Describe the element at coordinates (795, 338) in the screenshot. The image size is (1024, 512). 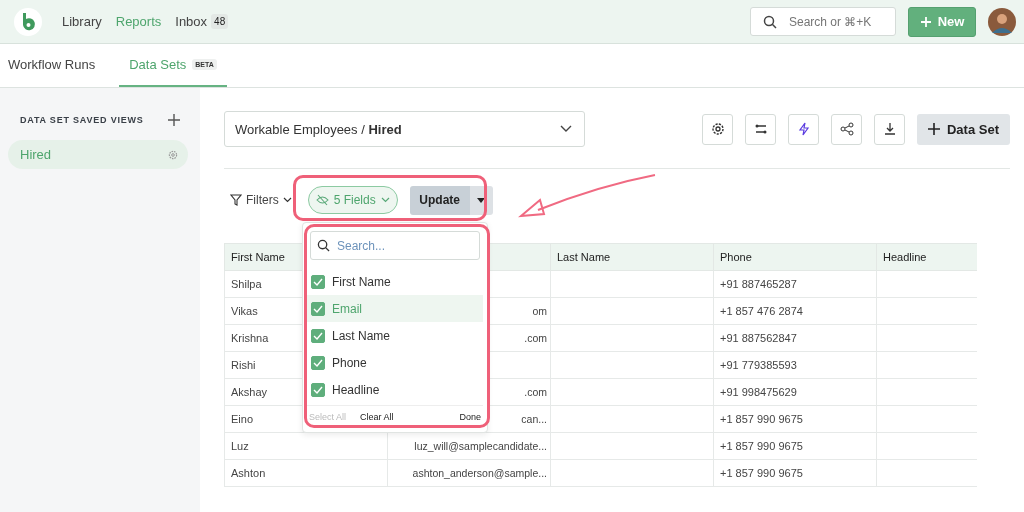
I see `table-cell: +91 887562847` at that location.